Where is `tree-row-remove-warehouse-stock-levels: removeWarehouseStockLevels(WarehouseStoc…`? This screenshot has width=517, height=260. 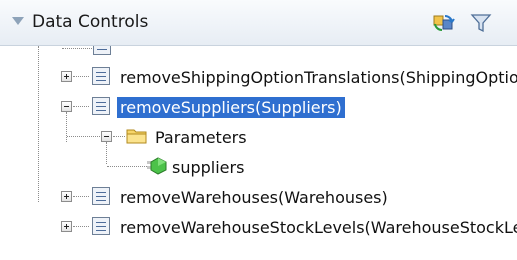
tree-row-remove-warehouse-stock-levels: removeWarehouseStockLevels(WarehouseStoc… is located at coordinates (258, 227).